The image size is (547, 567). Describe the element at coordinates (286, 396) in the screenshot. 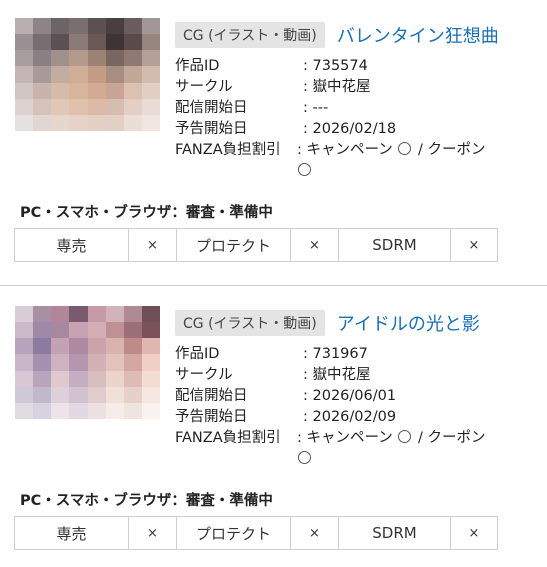

I see `field-release-date: 配信開始日: 2026/06/01` at that location.